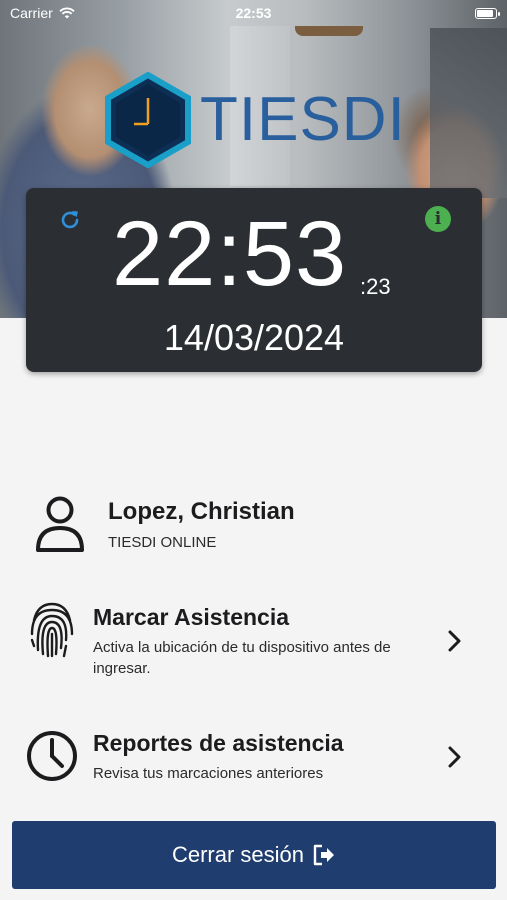 Image resolution: width=507 pixels, height=900 pixels. Describe the element at coordinates (52, 756) in the screenshot. I see `clock-icon` at that location.